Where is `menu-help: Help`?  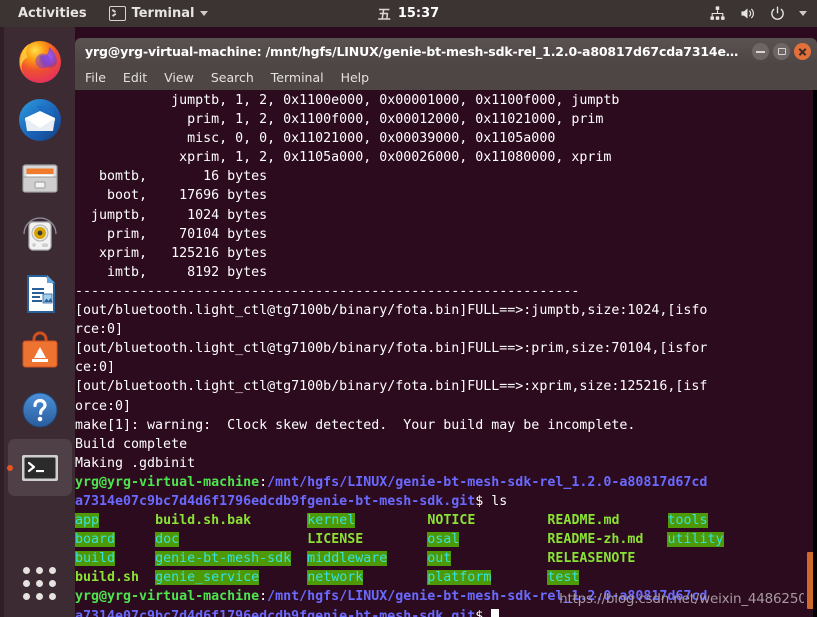
menu-help: Help is located at coordinates (355, 77).